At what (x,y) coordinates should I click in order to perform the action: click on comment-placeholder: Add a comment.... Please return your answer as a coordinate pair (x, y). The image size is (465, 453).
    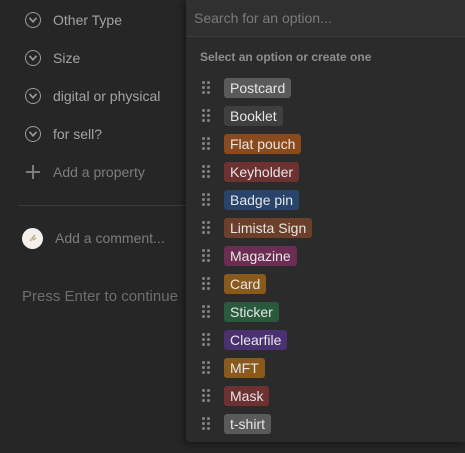
    Looking at the image, I should click on (110, 238).